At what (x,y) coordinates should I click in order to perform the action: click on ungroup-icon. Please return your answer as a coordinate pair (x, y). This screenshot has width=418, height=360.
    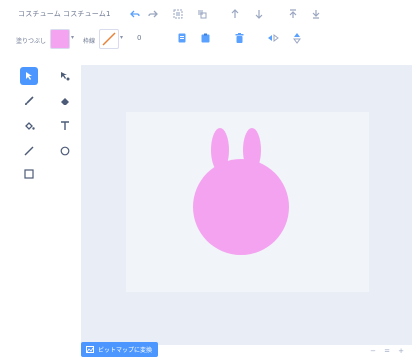
    Looking at the image, I should click on (202, 14).